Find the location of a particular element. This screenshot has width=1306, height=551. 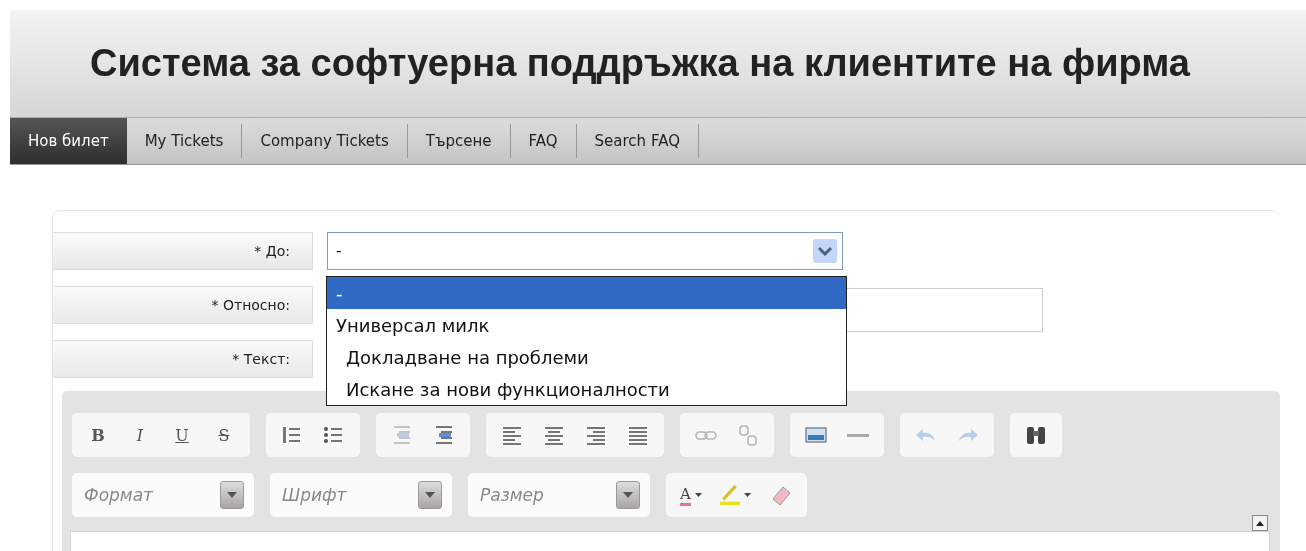

field-label: * Текст: is located at coordinates (183, 359).